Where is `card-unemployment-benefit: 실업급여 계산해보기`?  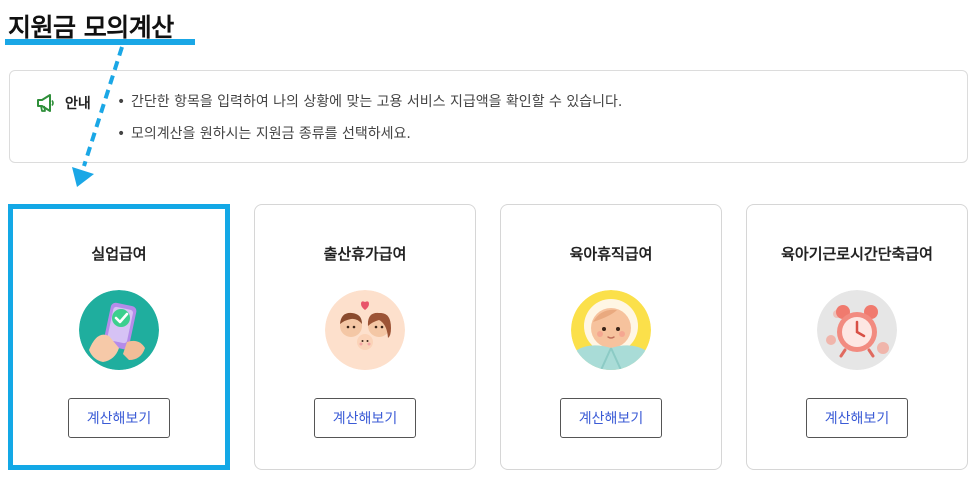 card-unemployment-benefit: 실업급여 계산해보기 is located at coordinates (119, 337).